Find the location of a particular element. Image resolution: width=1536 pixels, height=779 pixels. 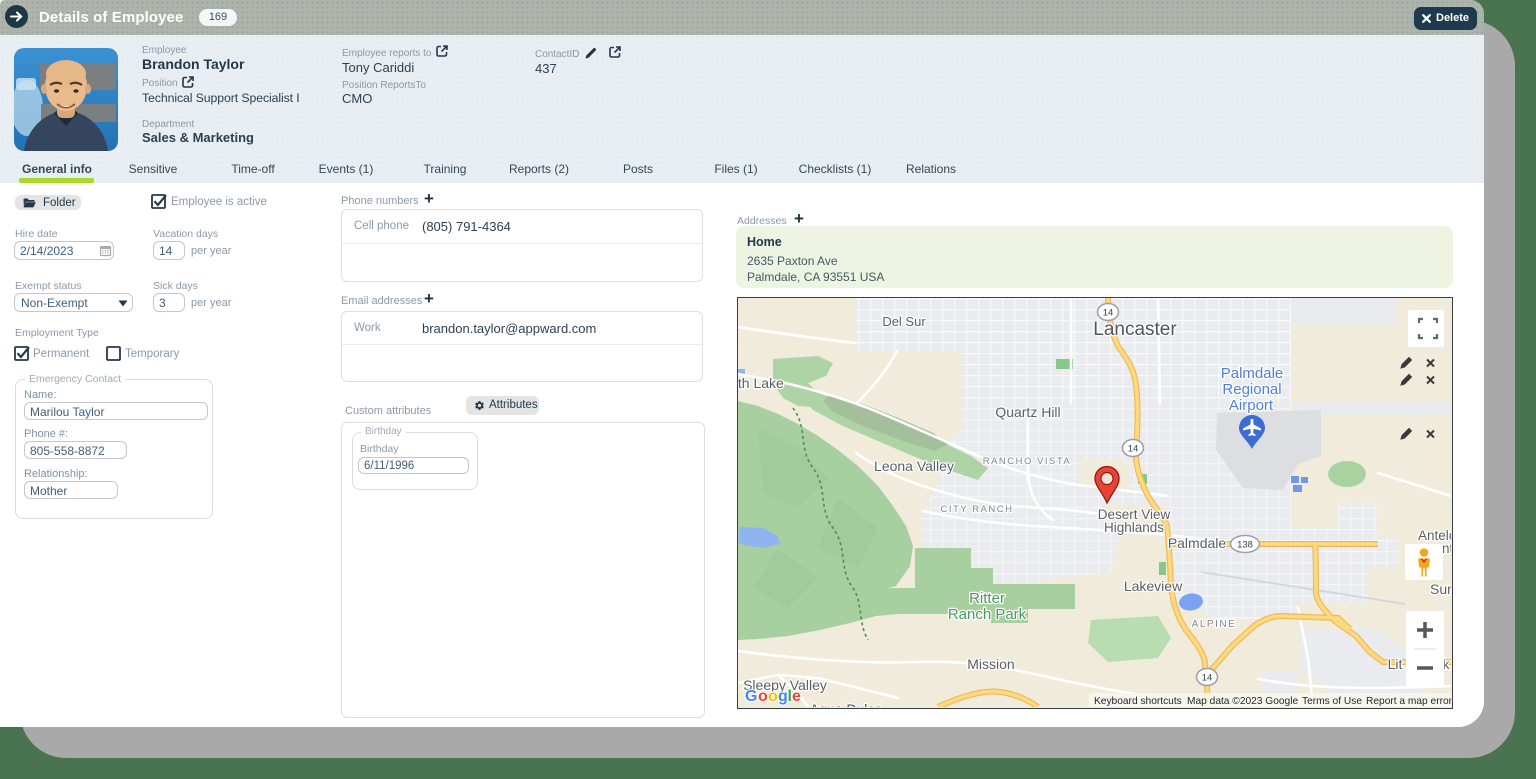

svg-text: nte is located at coordinates (1446, 548).